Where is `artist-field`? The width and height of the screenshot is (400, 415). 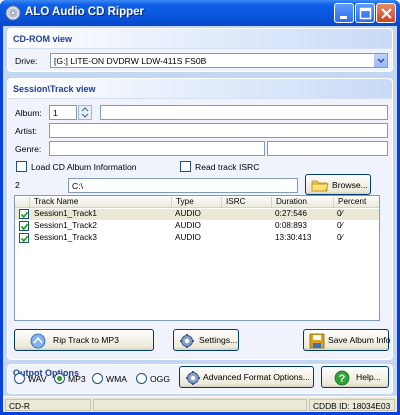 artist-field is located at coordinates (218, 130).